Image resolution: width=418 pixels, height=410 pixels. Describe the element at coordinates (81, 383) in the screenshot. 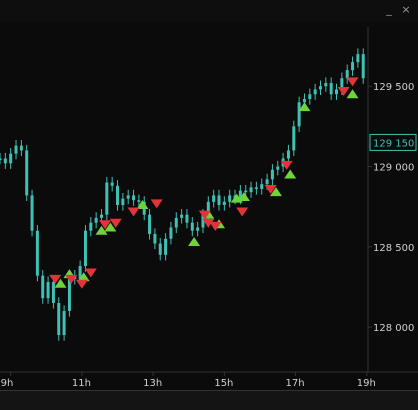

I see `x-tick-label: 11h` at that location.